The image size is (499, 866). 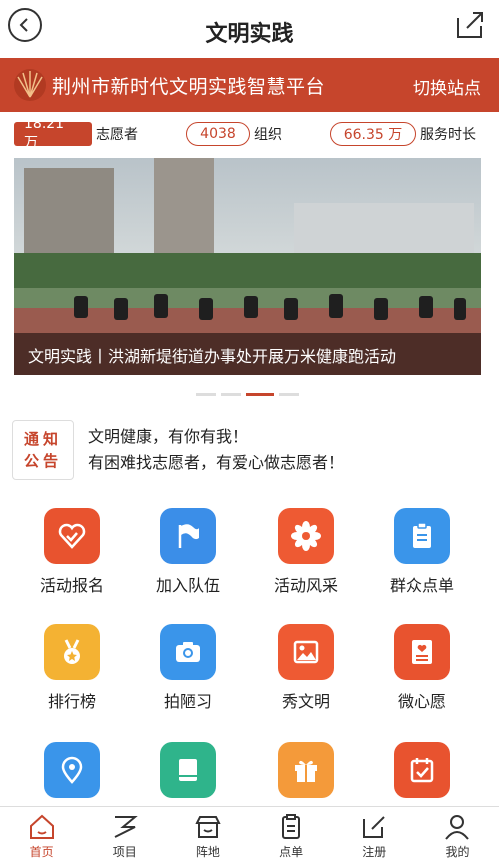 I want to click on menu-activity-signup: 活动报名, so click(x=72, y=552).